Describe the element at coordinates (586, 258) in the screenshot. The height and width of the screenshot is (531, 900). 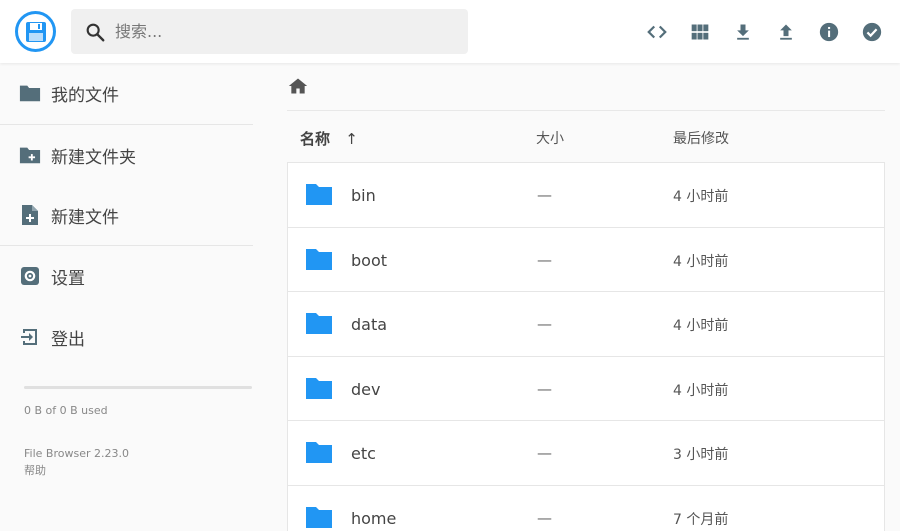
I see `file-row: boot — 4 小时前` at that location.